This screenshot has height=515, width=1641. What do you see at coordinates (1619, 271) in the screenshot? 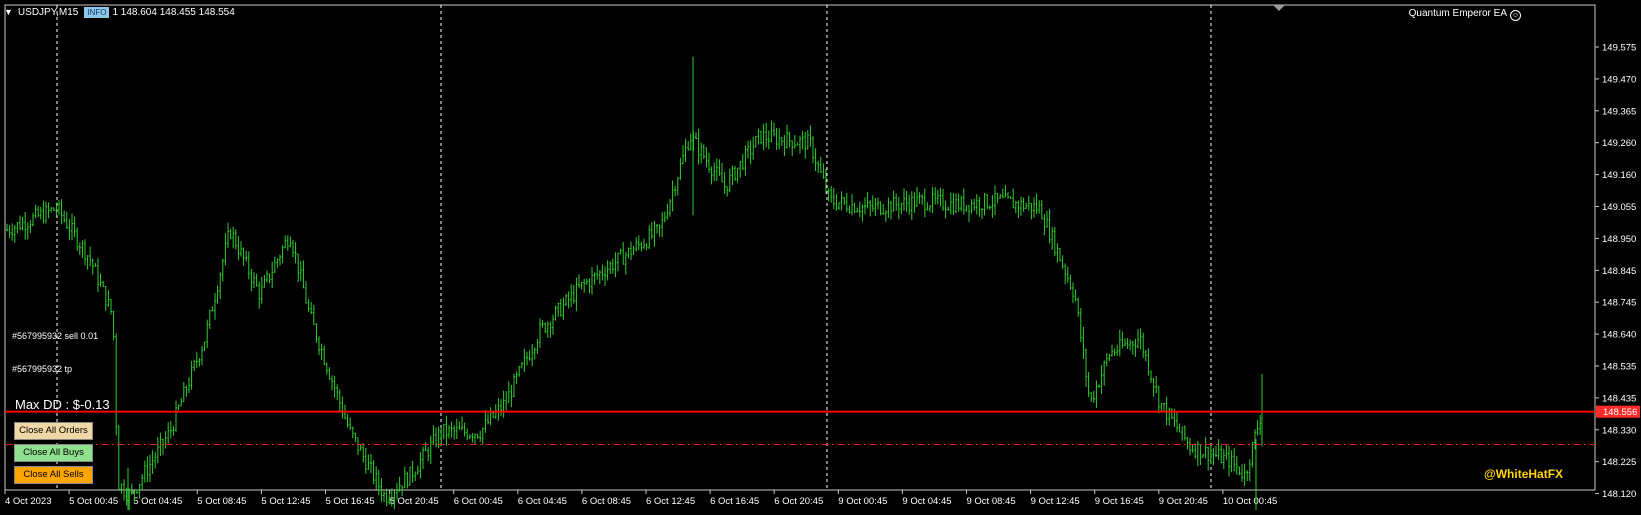
I see `price-tick-label: 148.845` at bounding box center [1619, 271].